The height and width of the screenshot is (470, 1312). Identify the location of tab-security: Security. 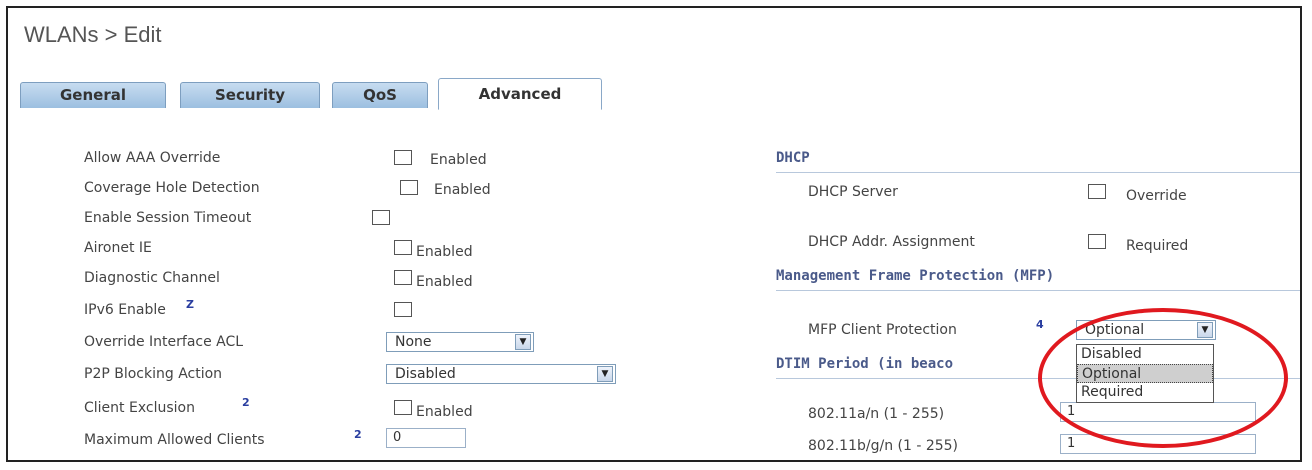
(250, 95).